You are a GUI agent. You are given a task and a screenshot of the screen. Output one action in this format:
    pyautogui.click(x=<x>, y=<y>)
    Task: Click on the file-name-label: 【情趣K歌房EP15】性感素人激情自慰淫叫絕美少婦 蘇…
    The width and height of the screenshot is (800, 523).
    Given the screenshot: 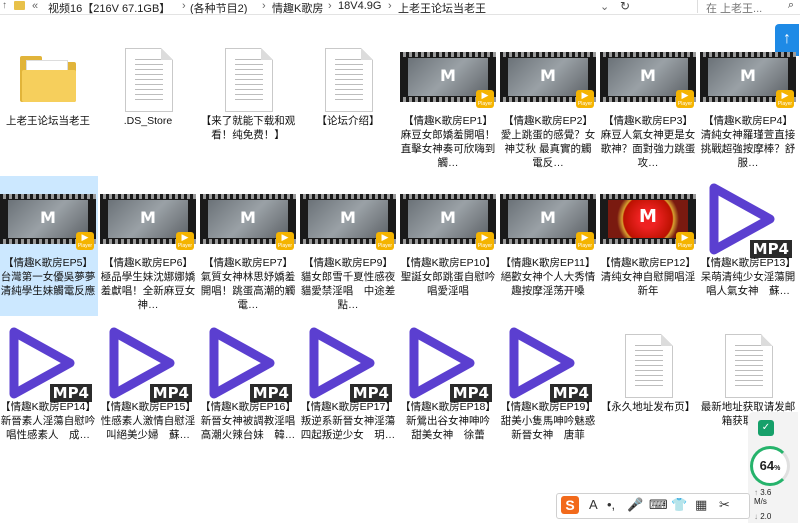 What is the action you would take?
    pyautogui.click(x=148, y=421)
    